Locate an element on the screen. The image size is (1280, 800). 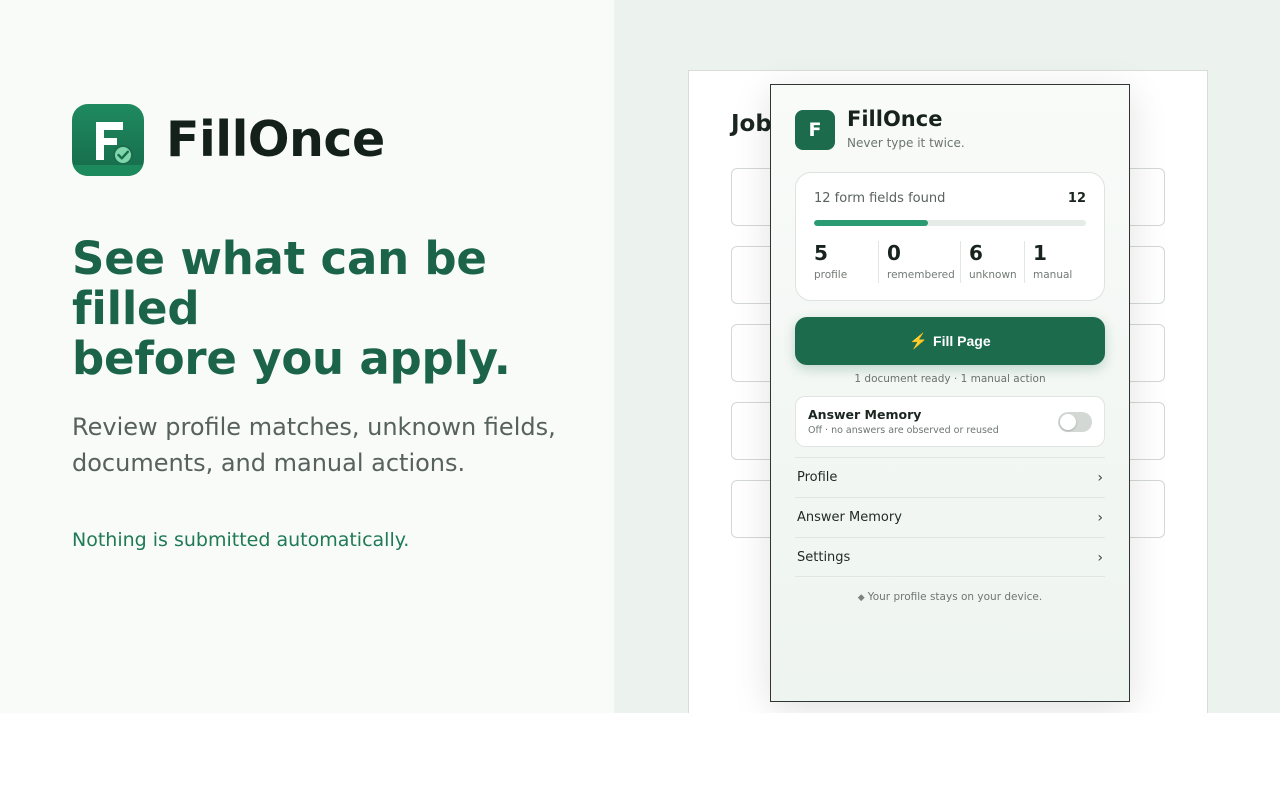
headline-line: filled is located at coordinates (136, 308).